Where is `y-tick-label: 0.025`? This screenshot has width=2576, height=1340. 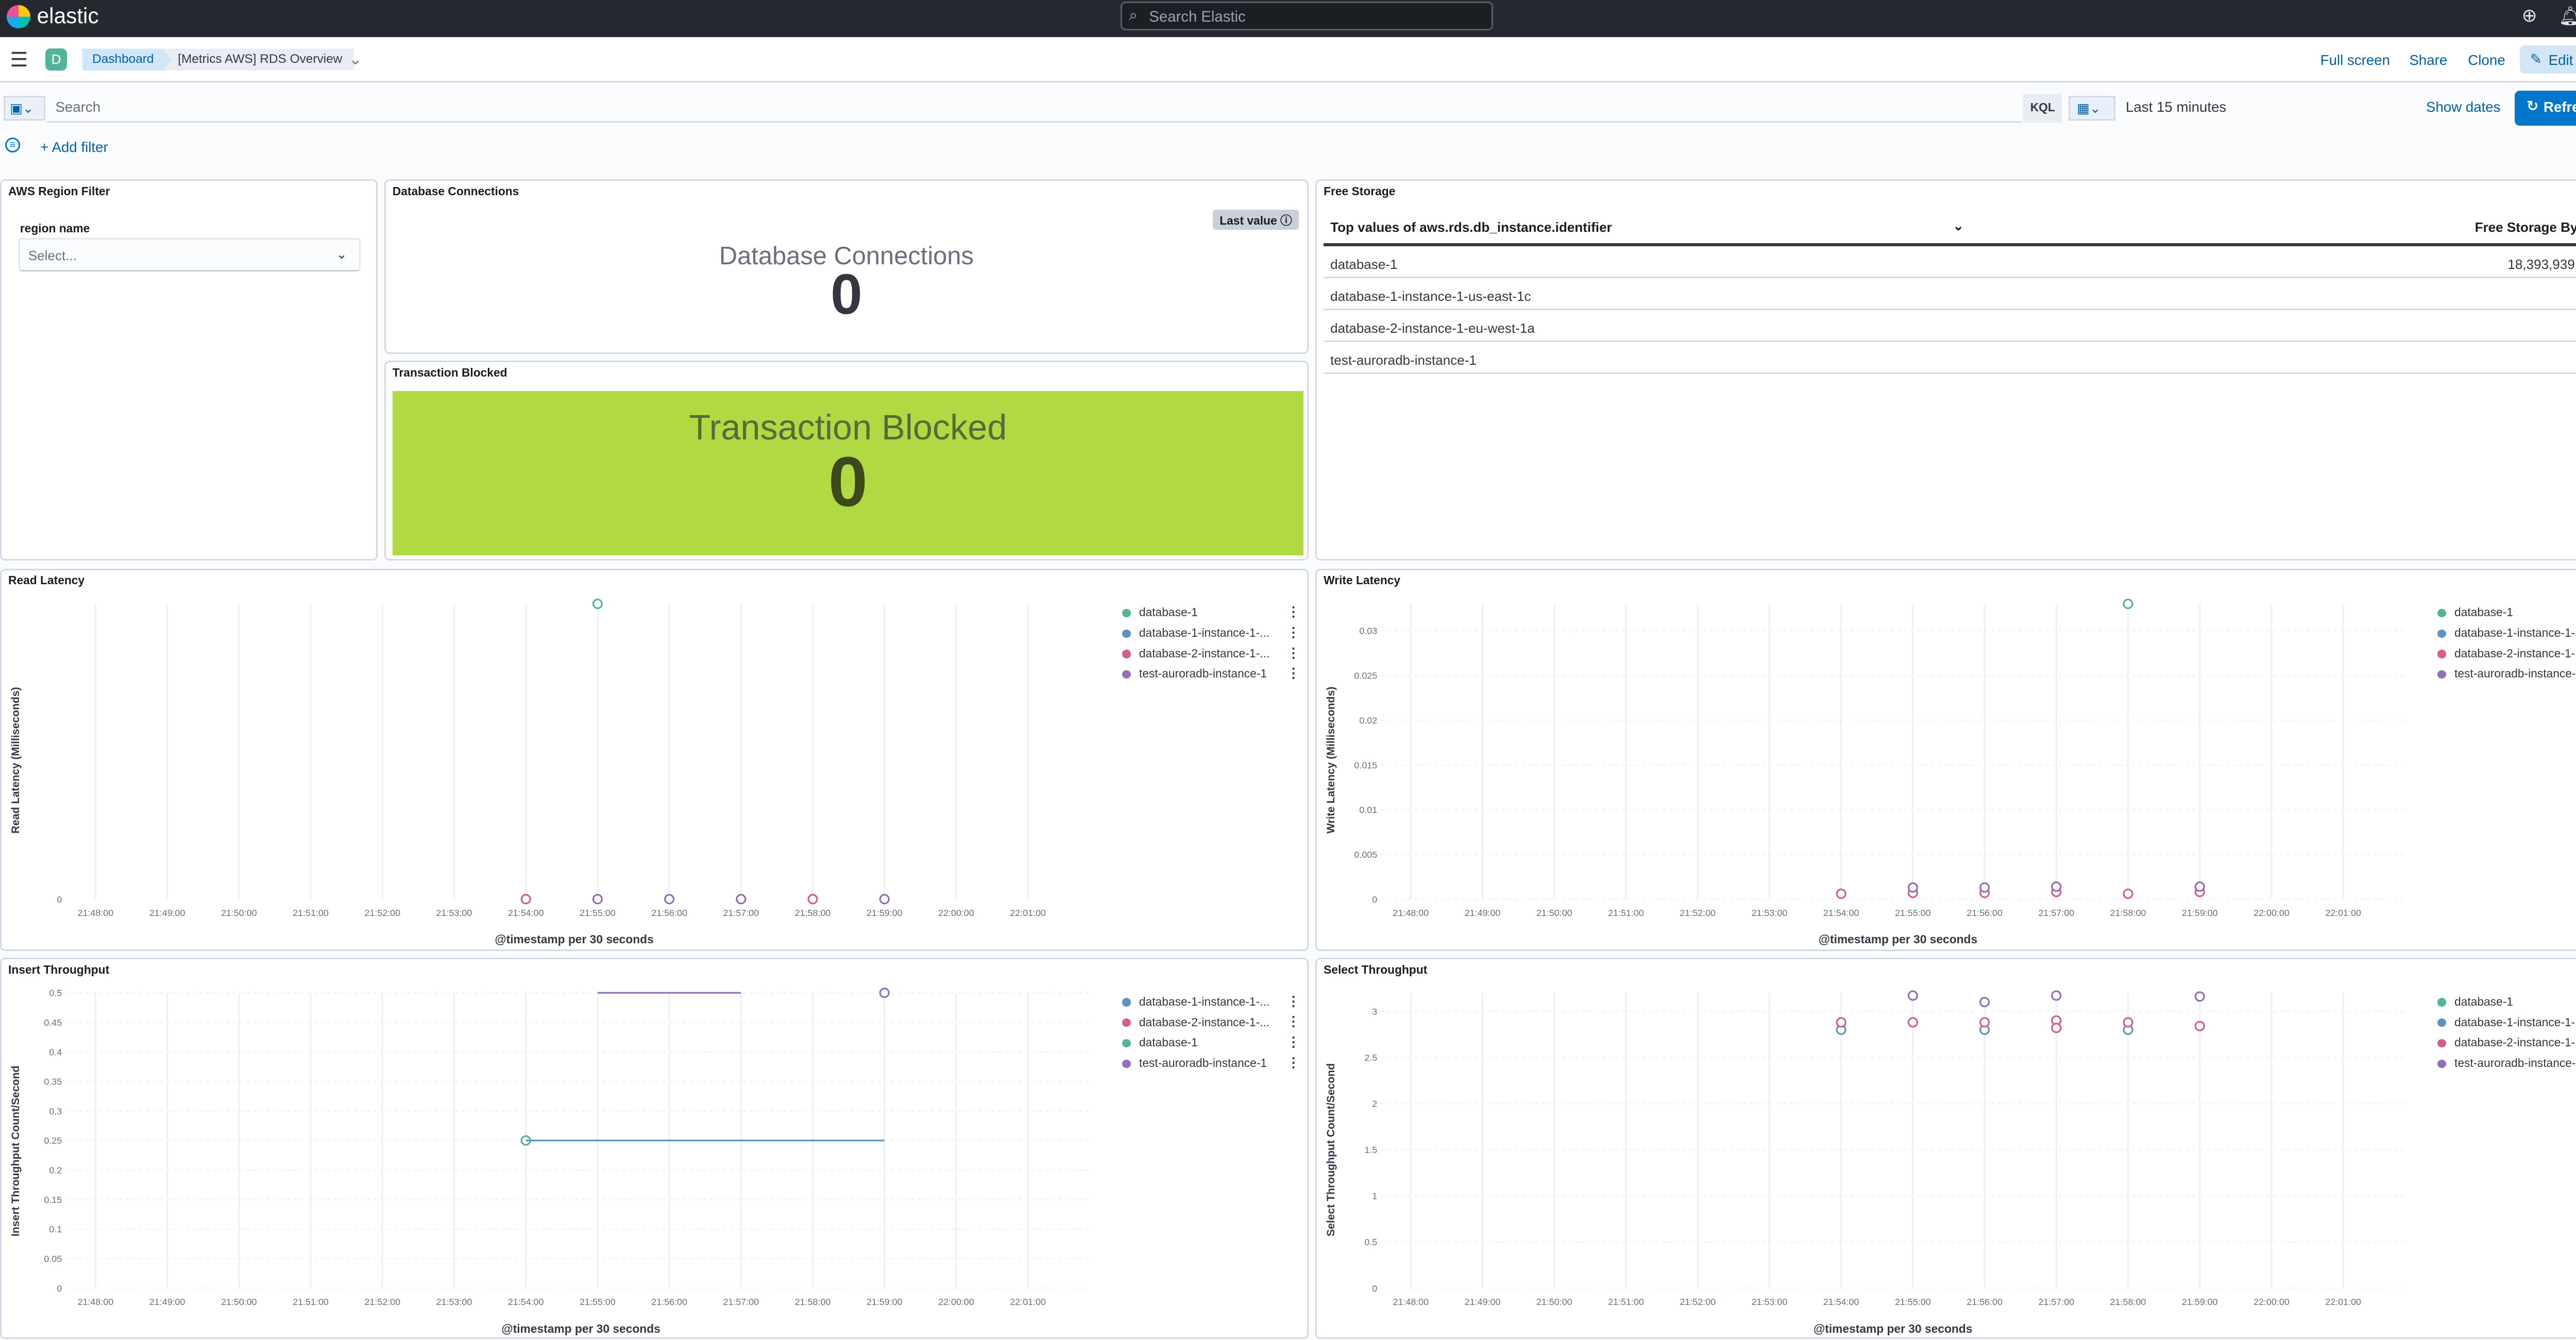 y-tick-label: 0.025 is located at coordinates (1366, 676).